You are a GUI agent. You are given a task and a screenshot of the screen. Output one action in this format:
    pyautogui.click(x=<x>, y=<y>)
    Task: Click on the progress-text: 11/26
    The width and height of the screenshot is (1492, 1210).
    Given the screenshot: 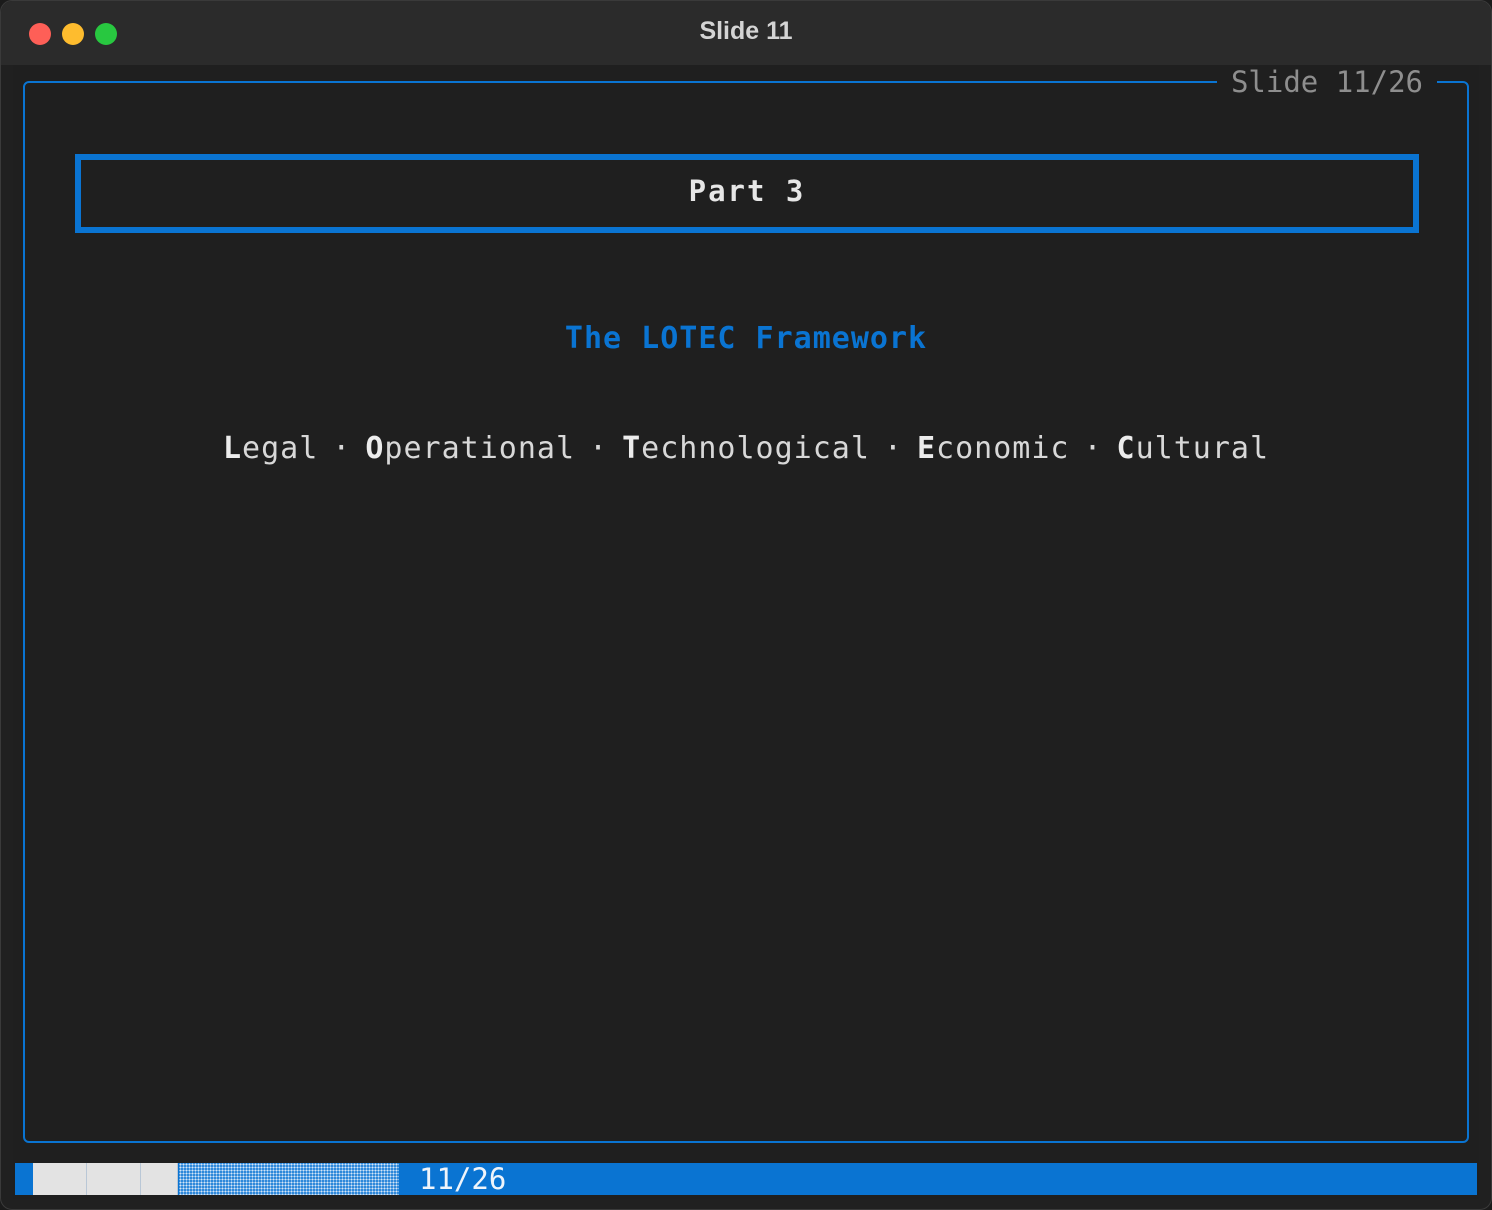 What is the action you would take?
    pyautogui.click(x=463, y=1179)
    